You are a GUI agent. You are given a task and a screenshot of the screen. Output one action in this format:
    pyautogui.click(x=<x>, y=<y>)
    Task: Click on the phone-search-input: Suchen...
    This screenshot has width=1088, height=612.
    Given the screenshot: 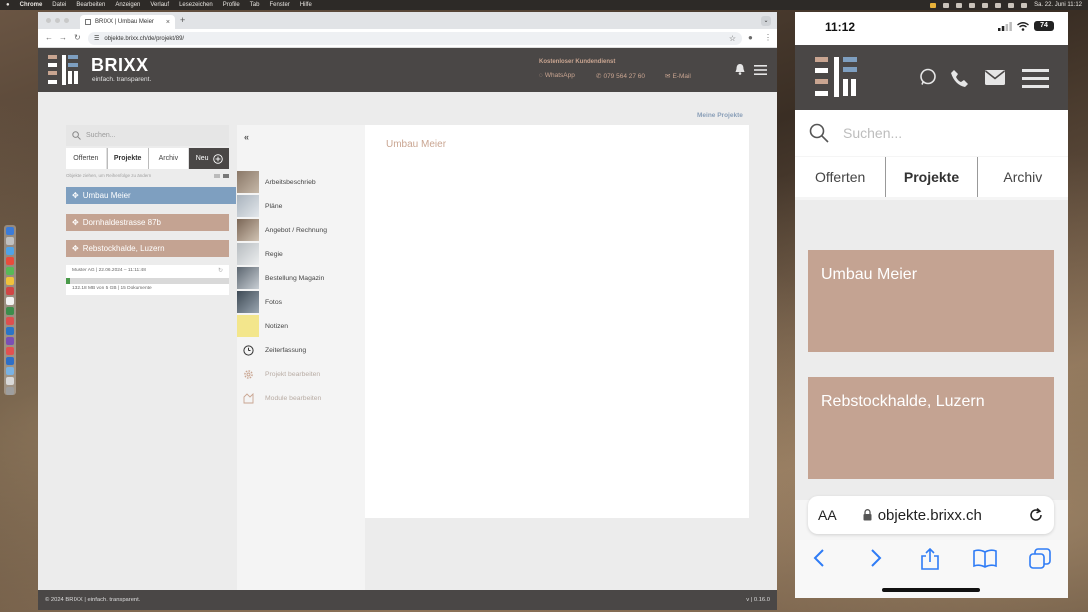 What is the action you would take?
    pyautogui.click(x=931, y=133)
    